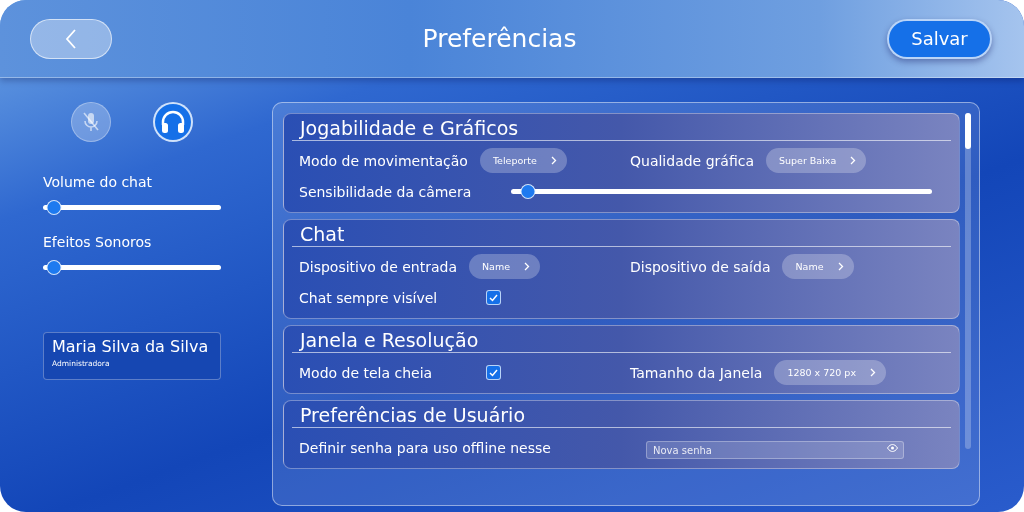 The height and width of the screenshot is (512, 1024). What do you see at coordinates (523, 160) in the screenshot?
I see `select-button: Teleporte` at bounding box center [523, 160].